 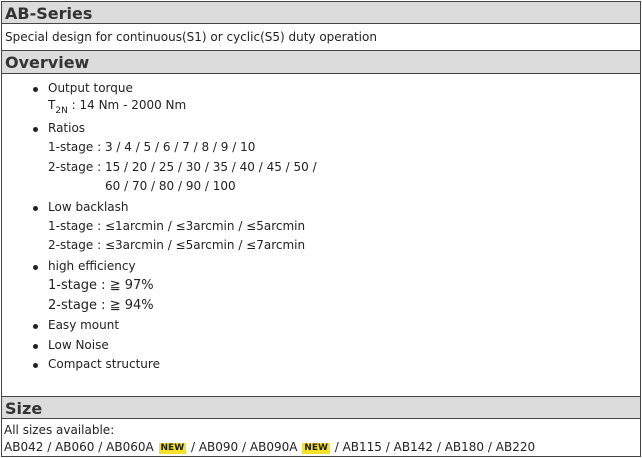 I want to click on bullet-backlash, so click(x=35, y=208).